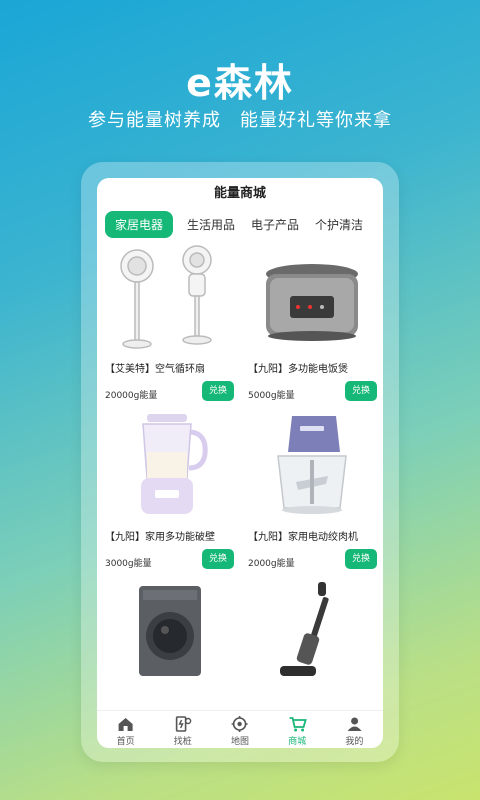 The width and height of the screenshot is (480, 800). Describe the element at coordinates (240, 224) in the screenshot. I see `category-tabs: 家居电器 生活用品 电子产品 个护清洁` at that location.